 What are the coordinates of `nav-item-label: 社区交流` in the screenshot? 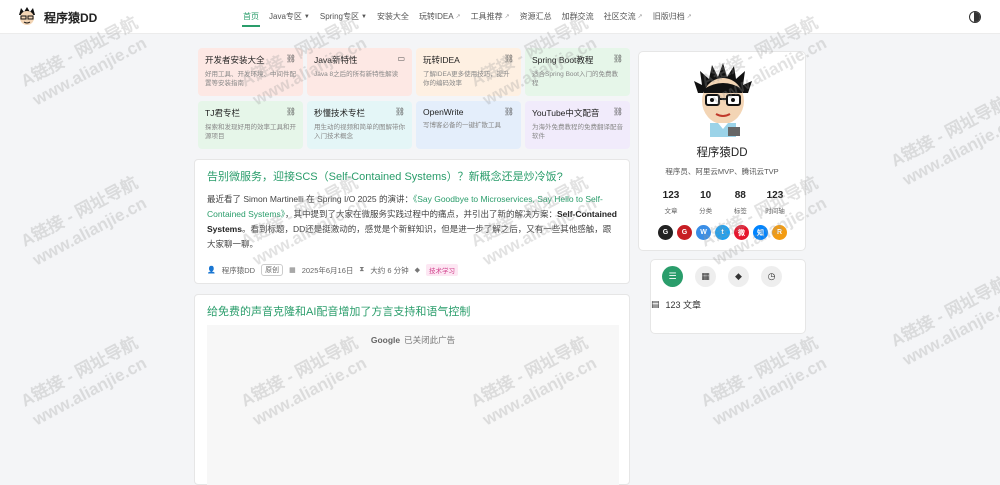 It's located at (619, 16).